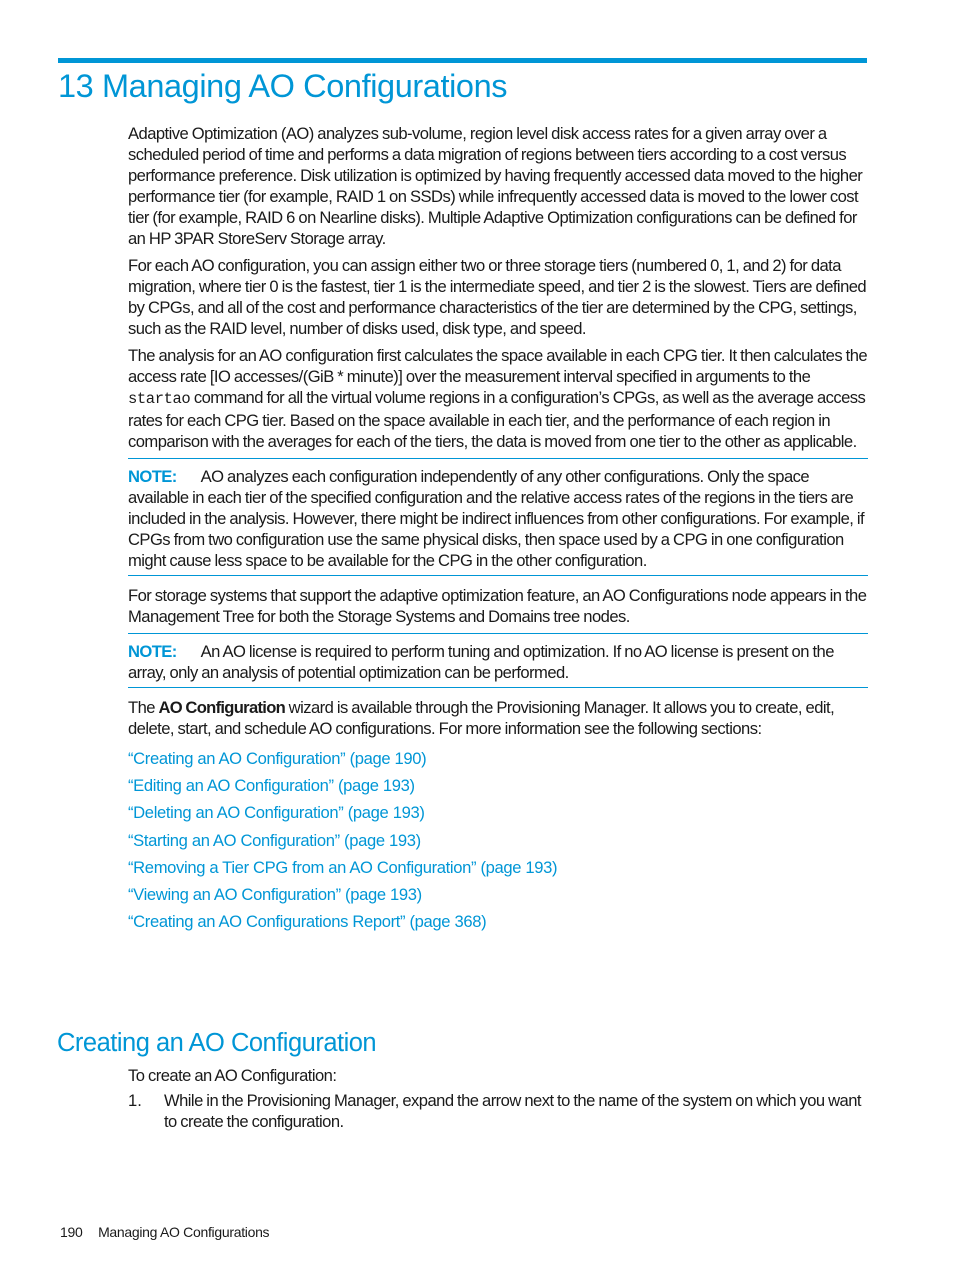  What do you see at coordinates (71, 1232) in the screenshot?
I see `footer-page-number: 190` at bounding box center [71, 1232].